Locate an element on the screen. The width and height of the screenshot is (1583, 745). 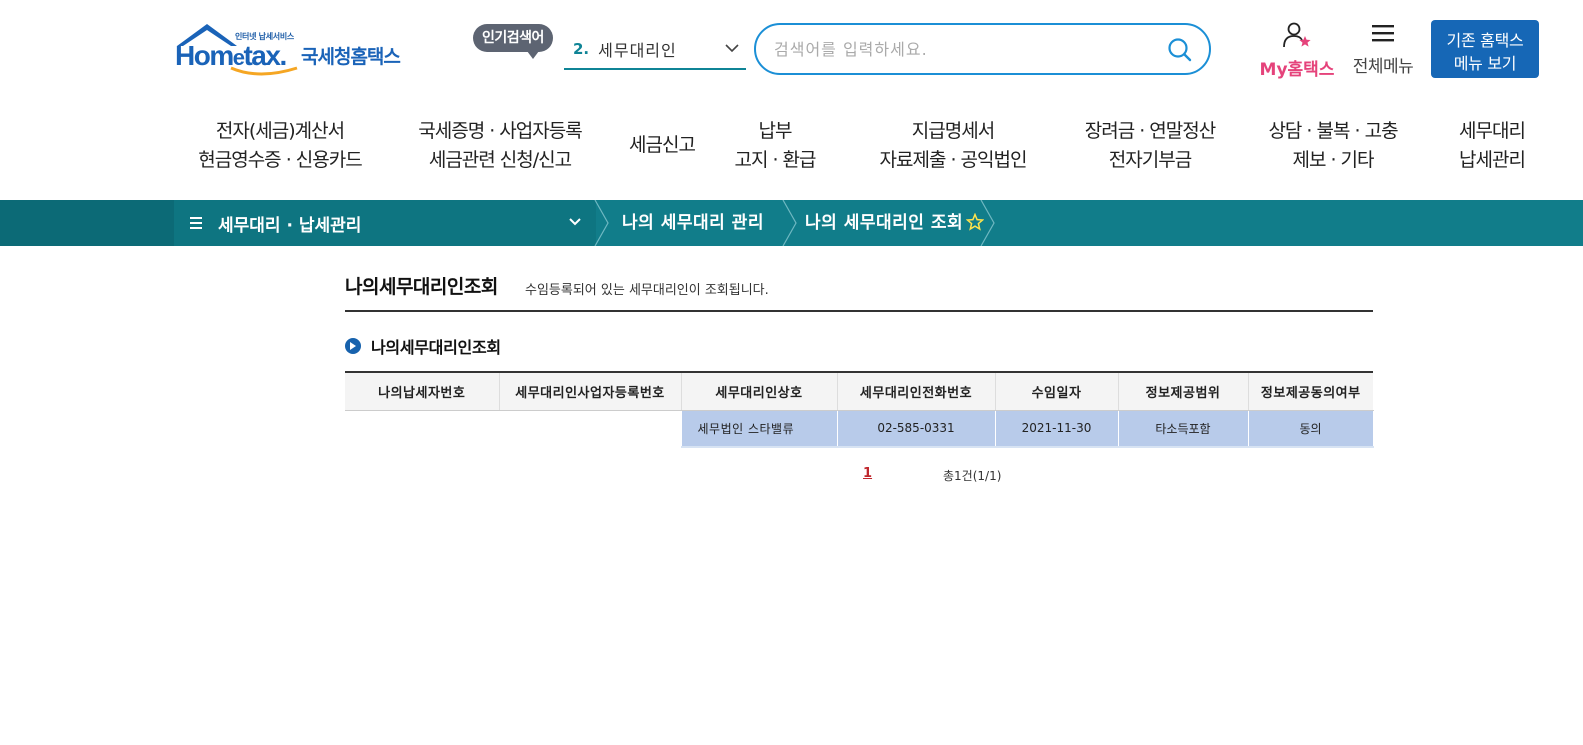
consent-cell: 동의 is located at coordinates (1311, 429).